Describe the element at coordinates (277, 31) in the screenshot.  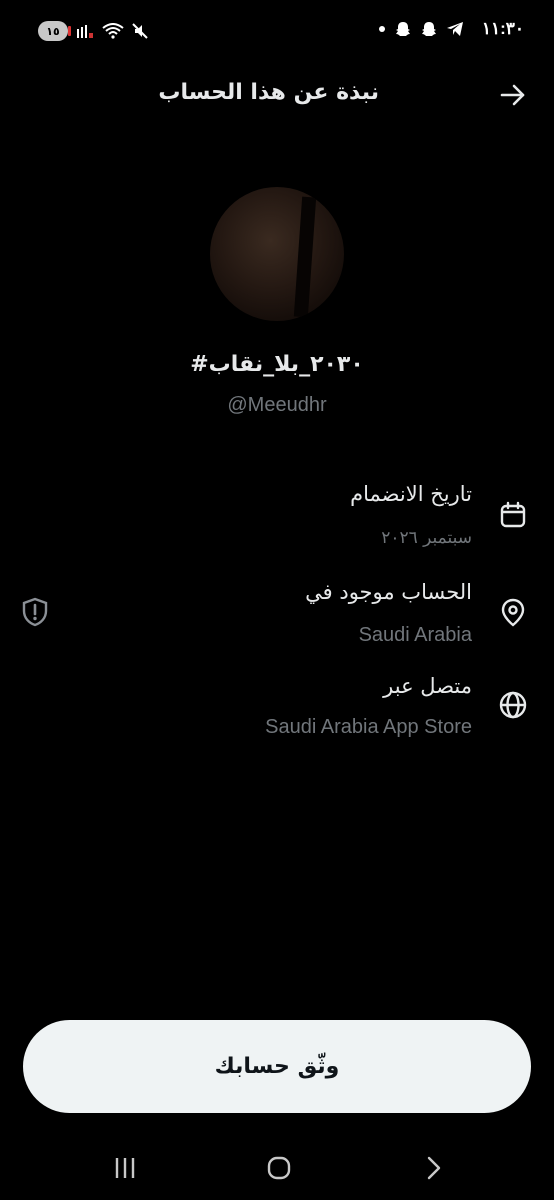
I see `status-bar: ١٥ ١١:٣٠` at that location.